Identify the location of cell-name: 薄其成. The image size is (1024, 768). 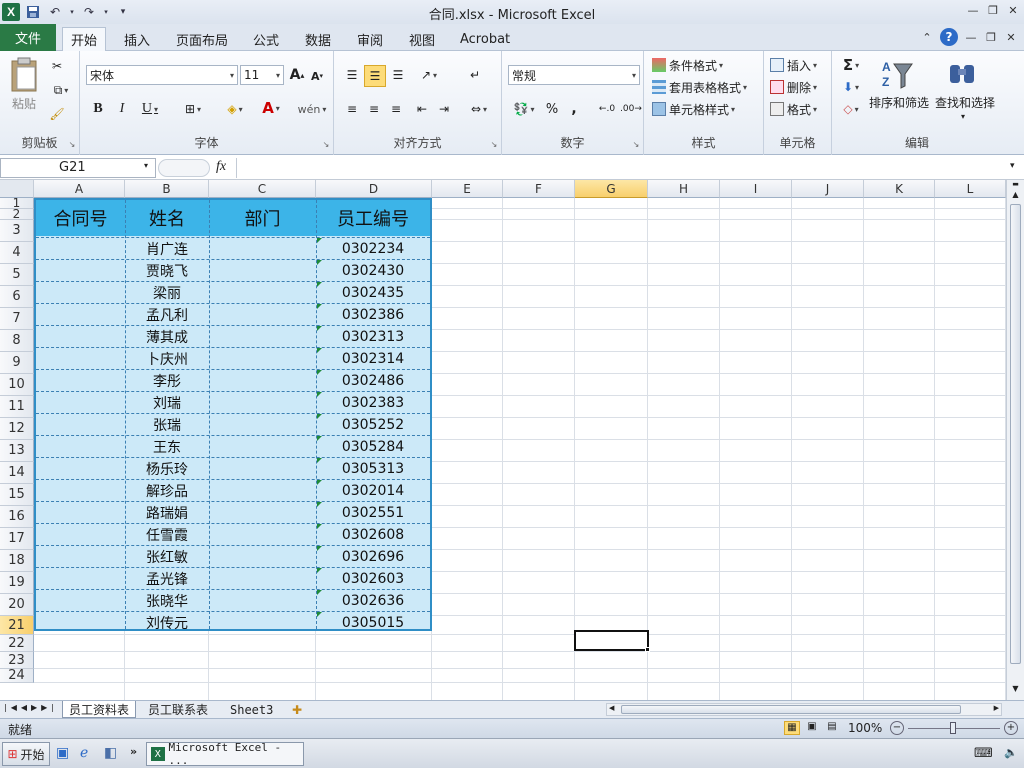
(167, 336).